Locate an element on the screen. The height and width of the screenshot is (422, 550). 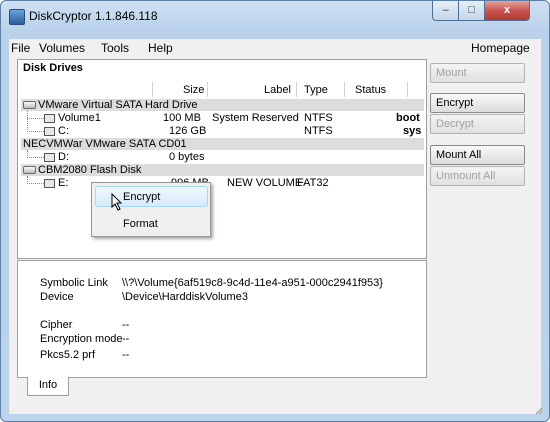
maximize-button: □ is located at coordinates (471, 11).